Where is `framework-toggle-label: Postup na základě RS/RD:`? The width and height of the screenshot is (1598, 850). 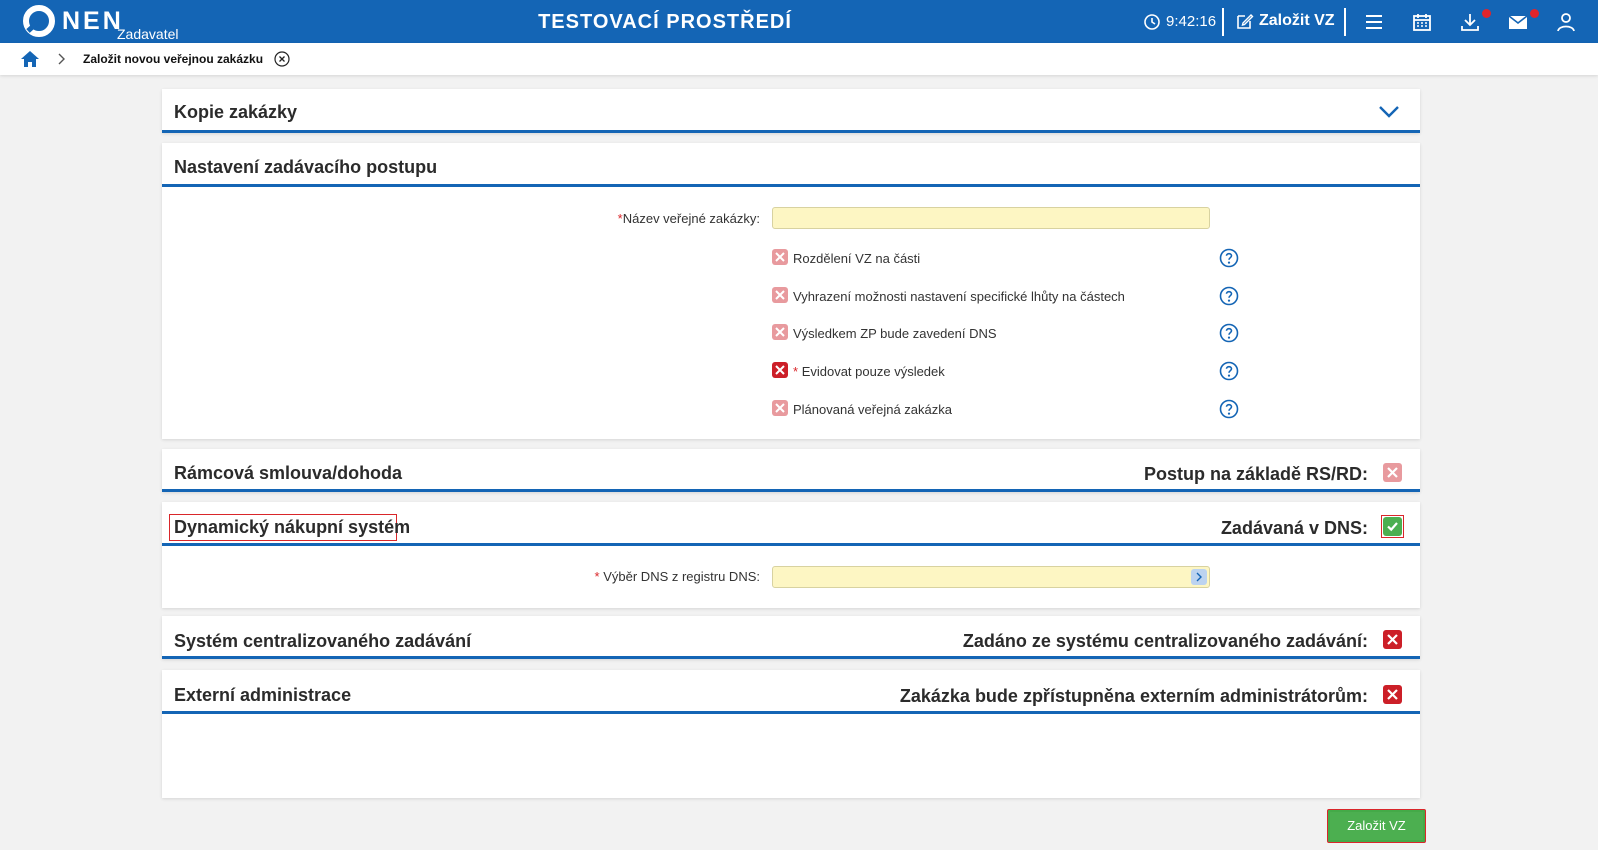 framework-toggle-label: Postup na základě RS/RD: is located at coordinates (1255, 474).